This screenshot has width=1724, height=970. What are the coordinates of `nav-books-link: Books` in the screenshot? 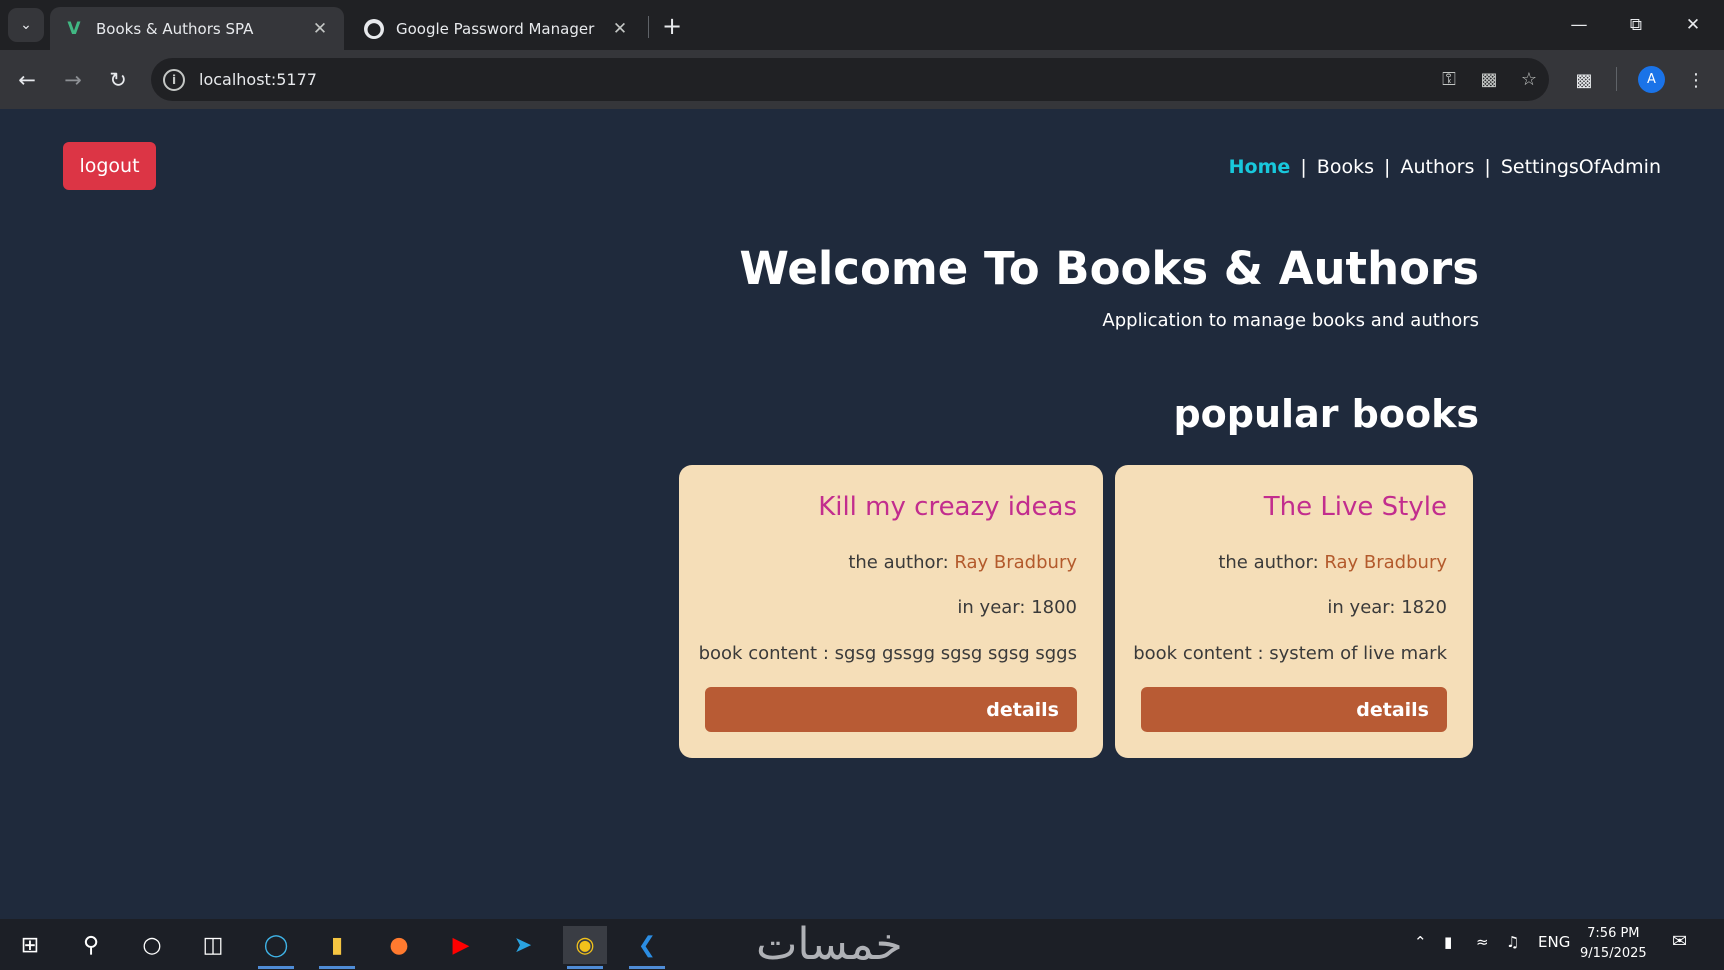 It's located at (1345, 167).